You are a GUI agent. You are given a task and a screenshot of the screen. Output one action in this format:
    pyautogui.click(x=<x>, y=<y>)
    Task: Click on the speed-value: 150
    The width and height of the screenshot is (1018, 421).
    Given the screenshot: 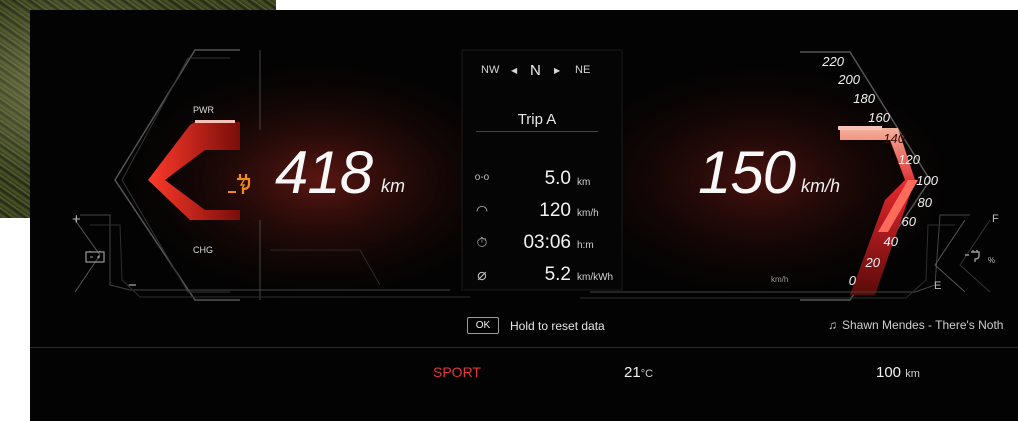 What is the action you would take?
    pyautogui.click(x=747, y=172)
    